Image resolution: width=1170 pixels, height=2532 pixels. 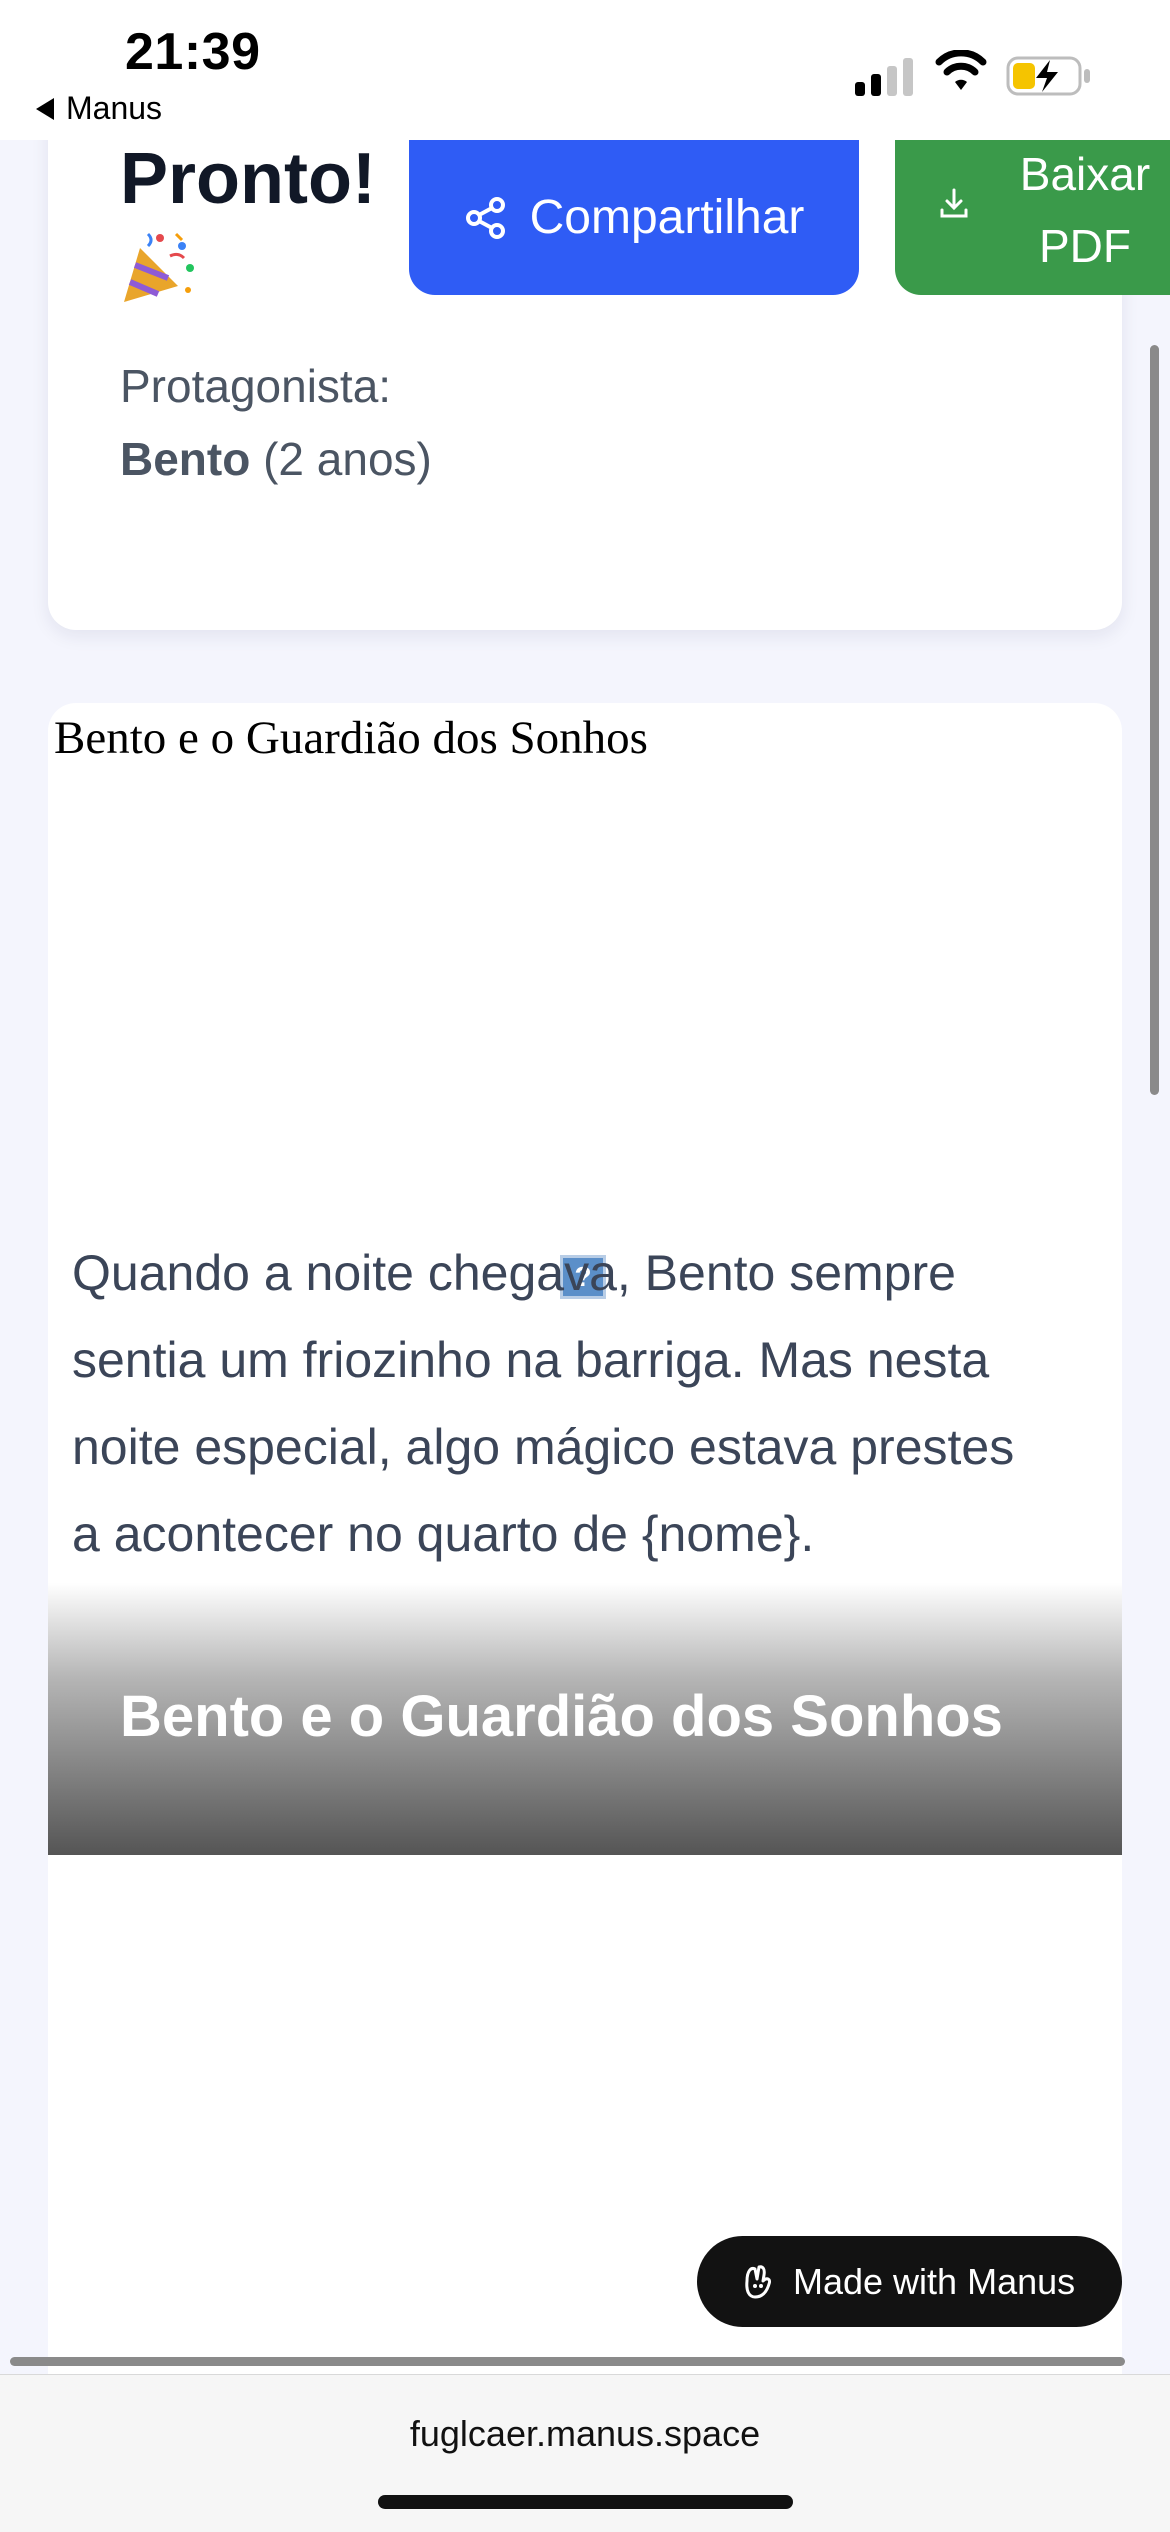 I want to click on horizontal-scrollbar, so click(x=567, y=2361).